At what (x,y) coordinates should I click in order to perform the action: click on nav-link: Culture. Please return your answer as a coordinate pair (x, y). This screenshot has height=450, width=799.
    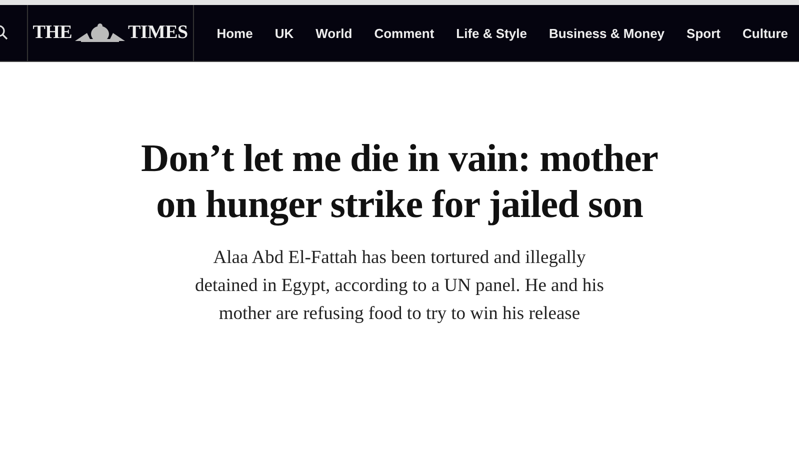
    Looking at the image, I should click on (765, 33).